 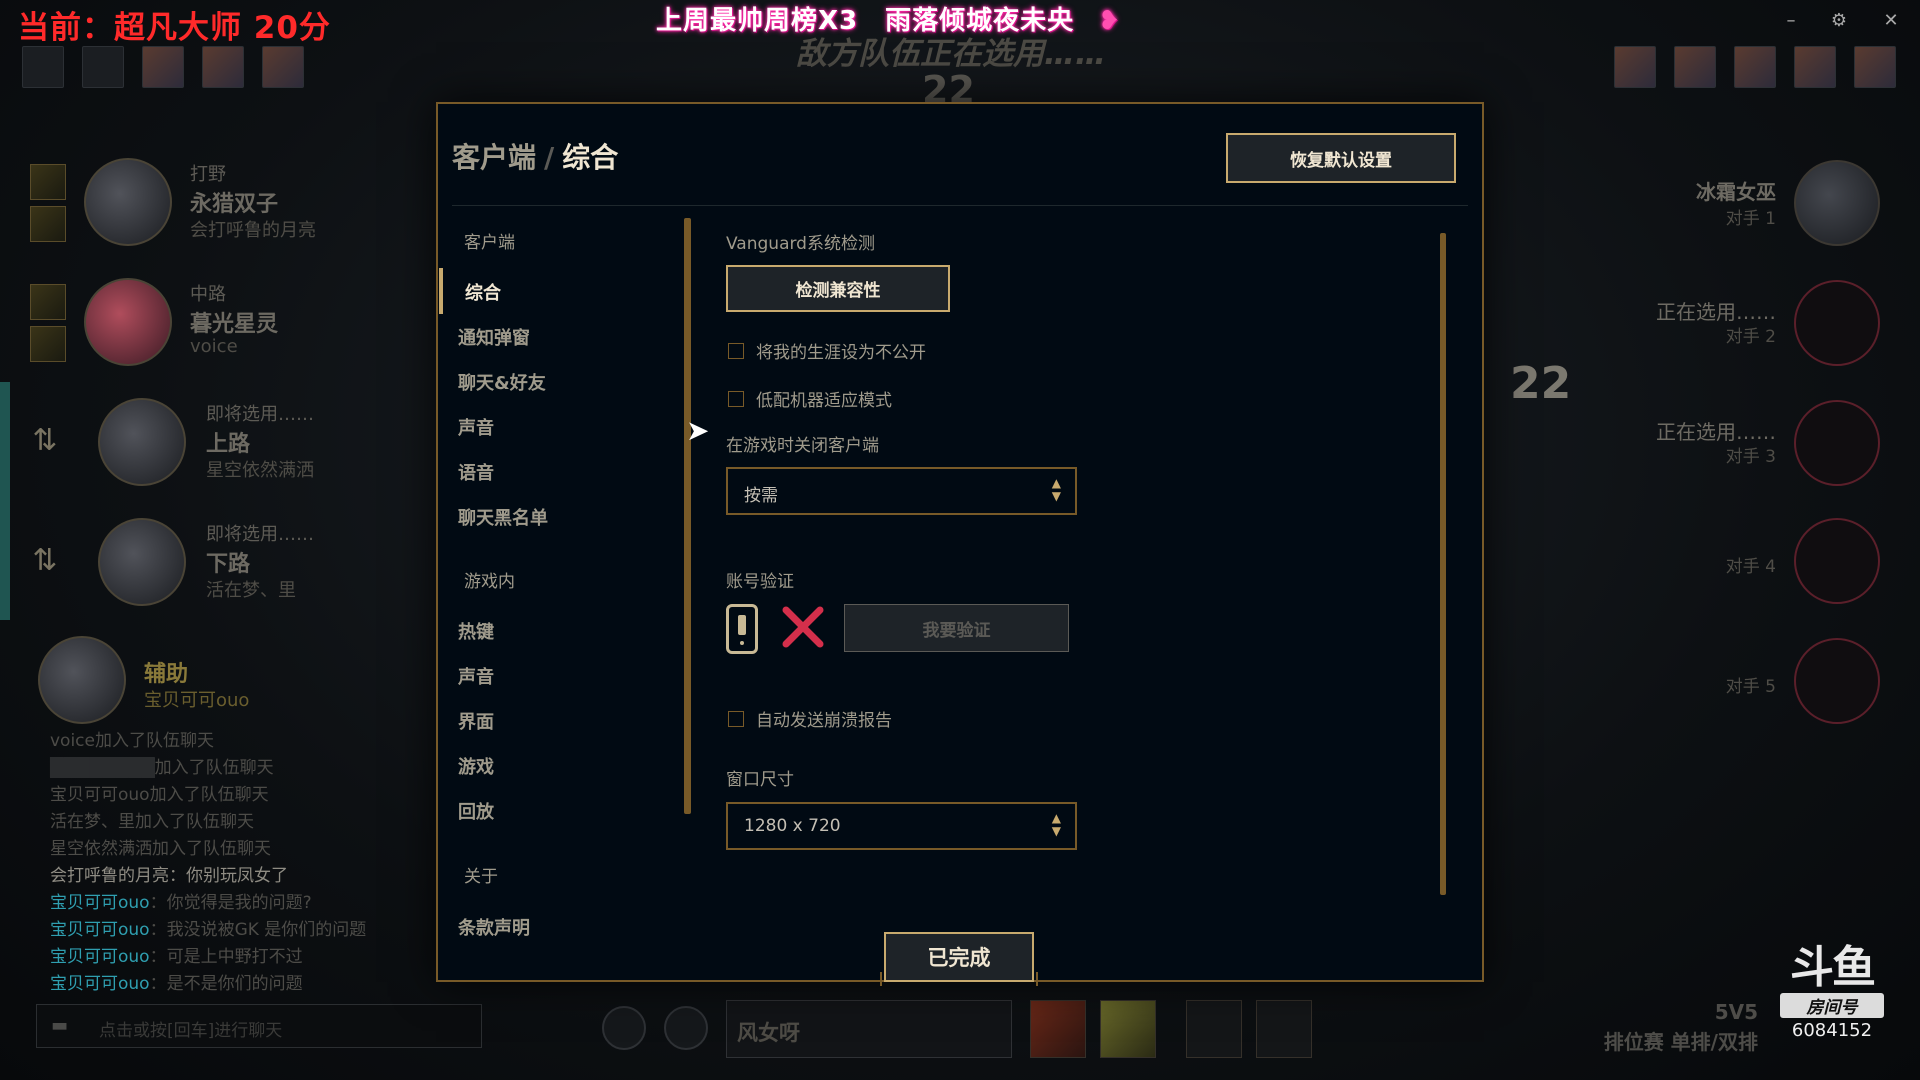 What do you see at coordinates (1056, 489) in the screenshot?
I see `dropdown-arrows-icon: ▲ ▼` at bounding box center [1056, 489].